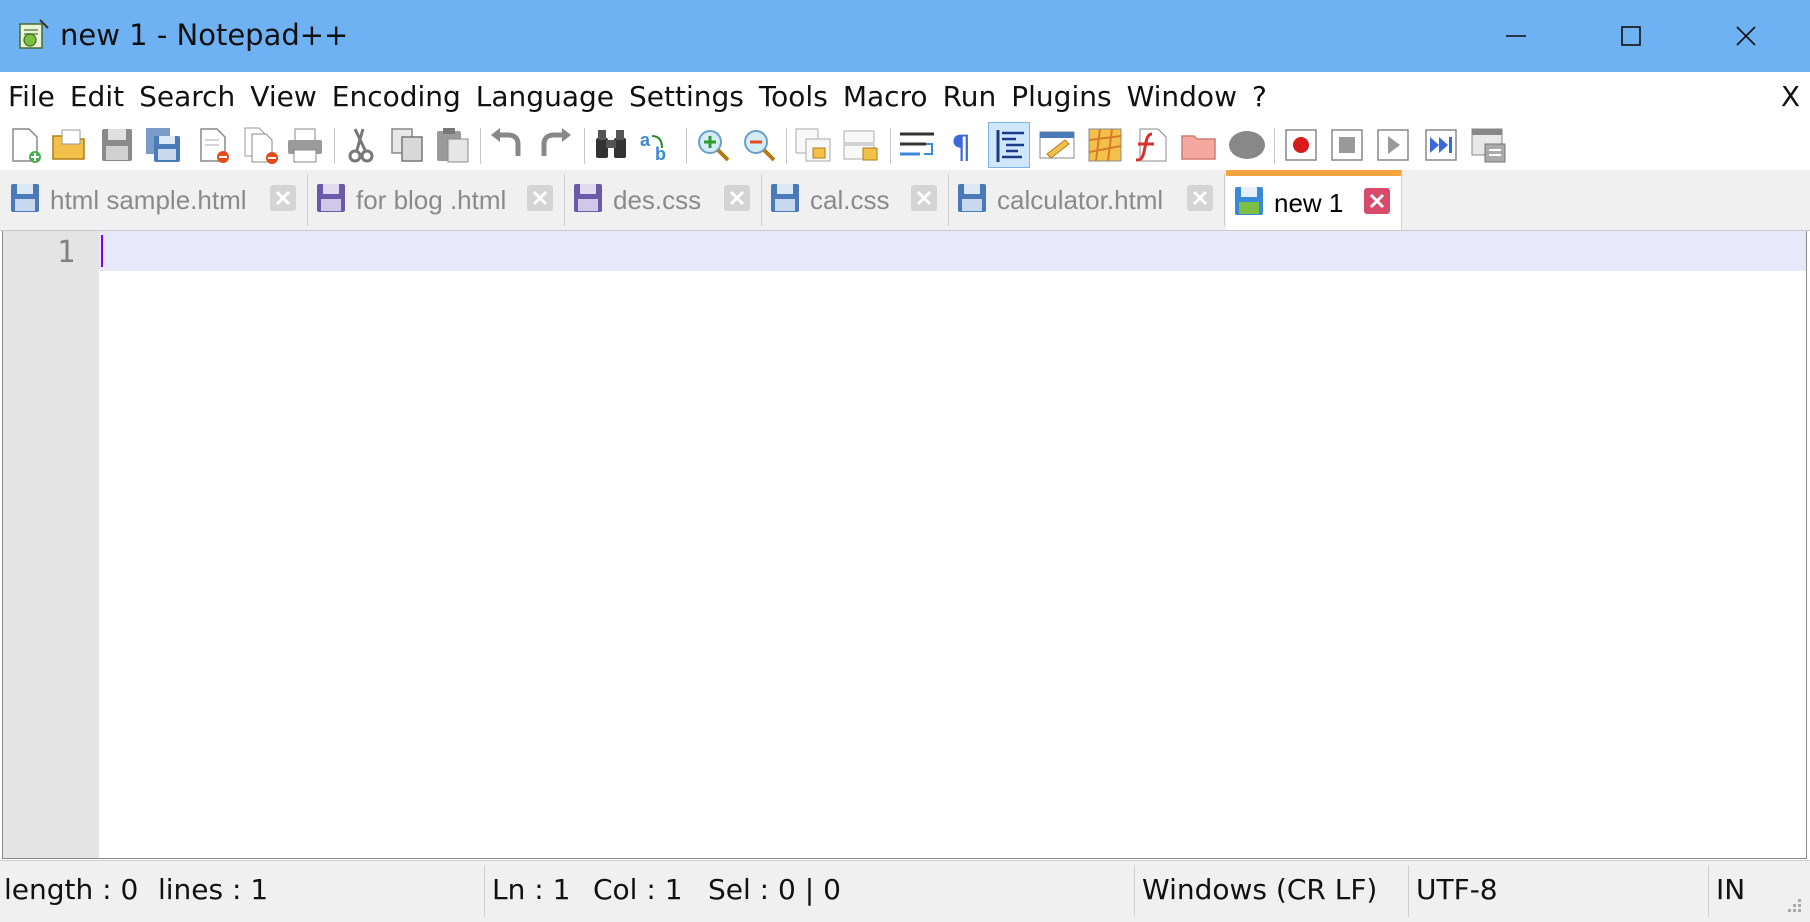 Image resolution: width=1810 pixels, height=922 pixels. I want to click on menu-encoding: Encoding, so click(396, 96).